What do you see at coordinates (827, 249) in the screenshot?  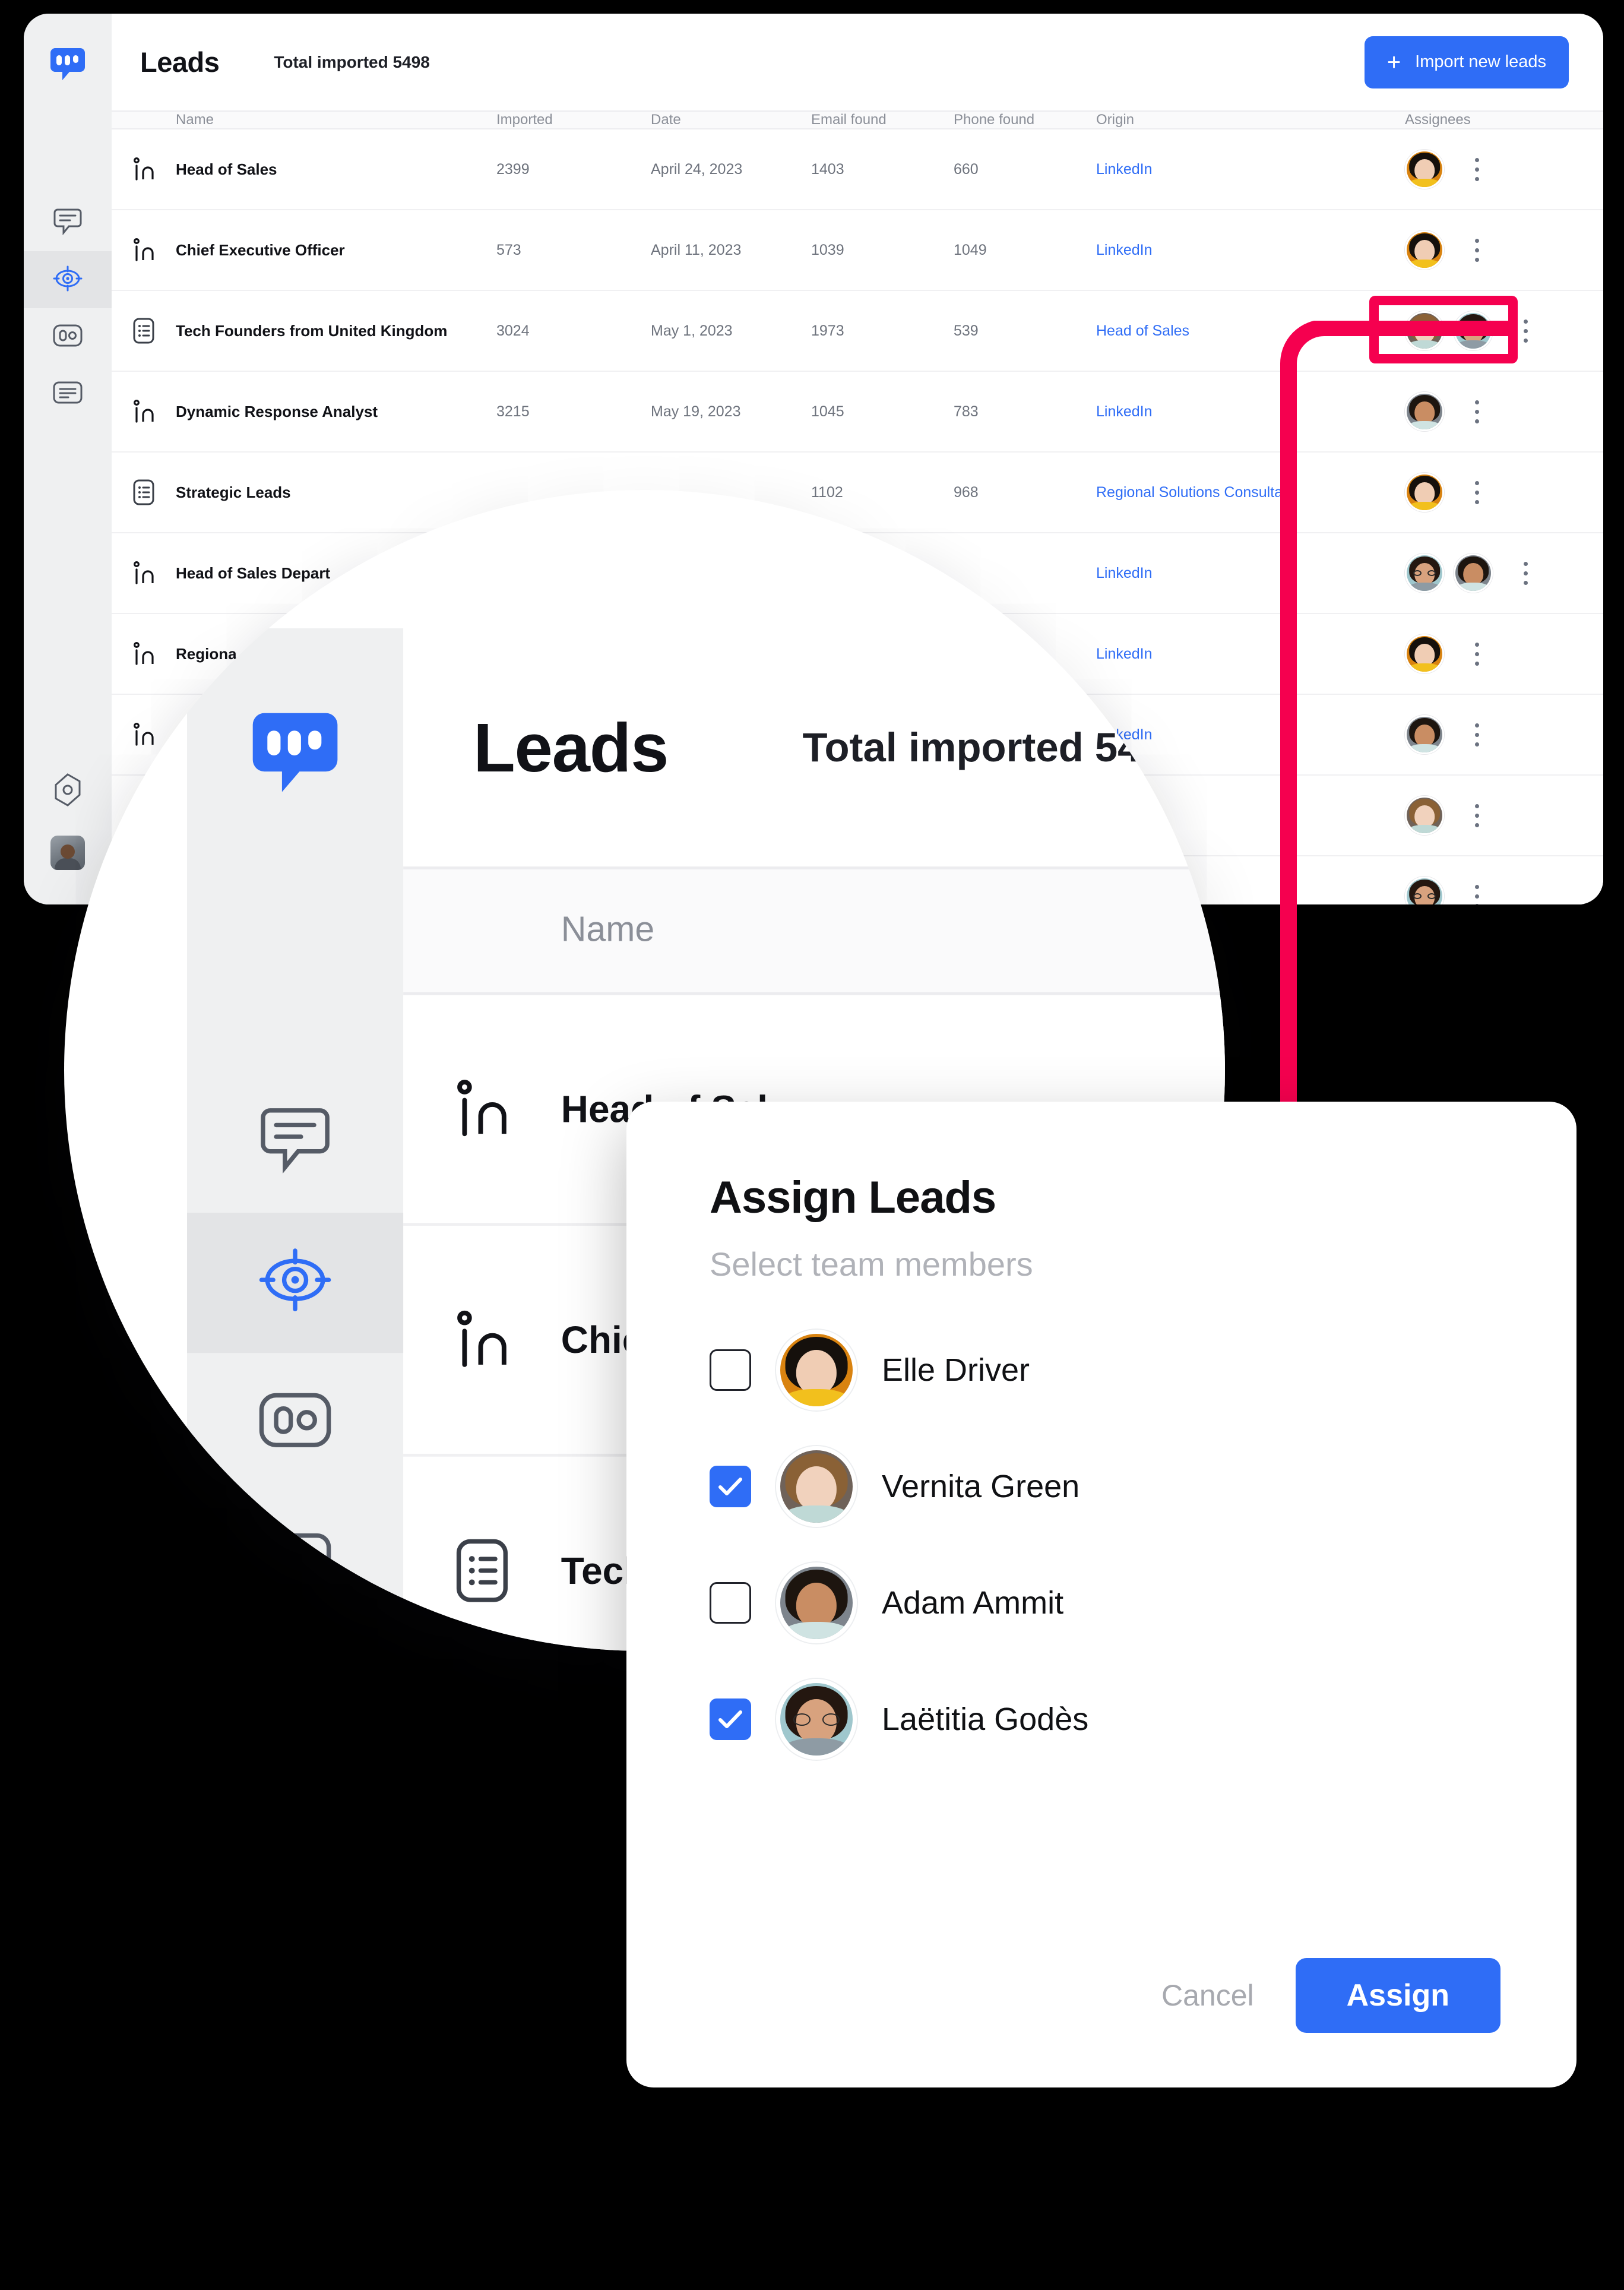 I see `cell-email-found: 1039` at bounding box center [827, 249].